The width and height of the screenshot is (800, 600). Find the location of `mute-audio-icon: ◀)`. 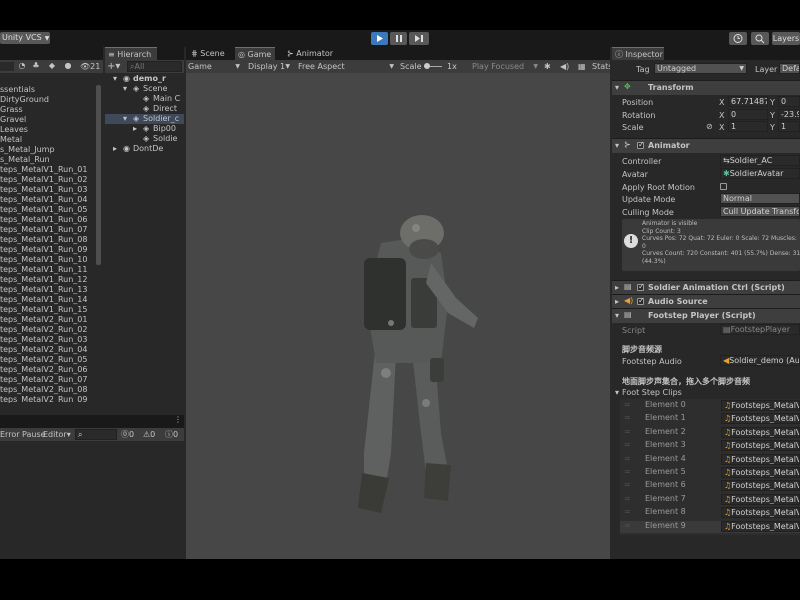

mute-audio-icon: ◀) is located at coordinates (564, 66).